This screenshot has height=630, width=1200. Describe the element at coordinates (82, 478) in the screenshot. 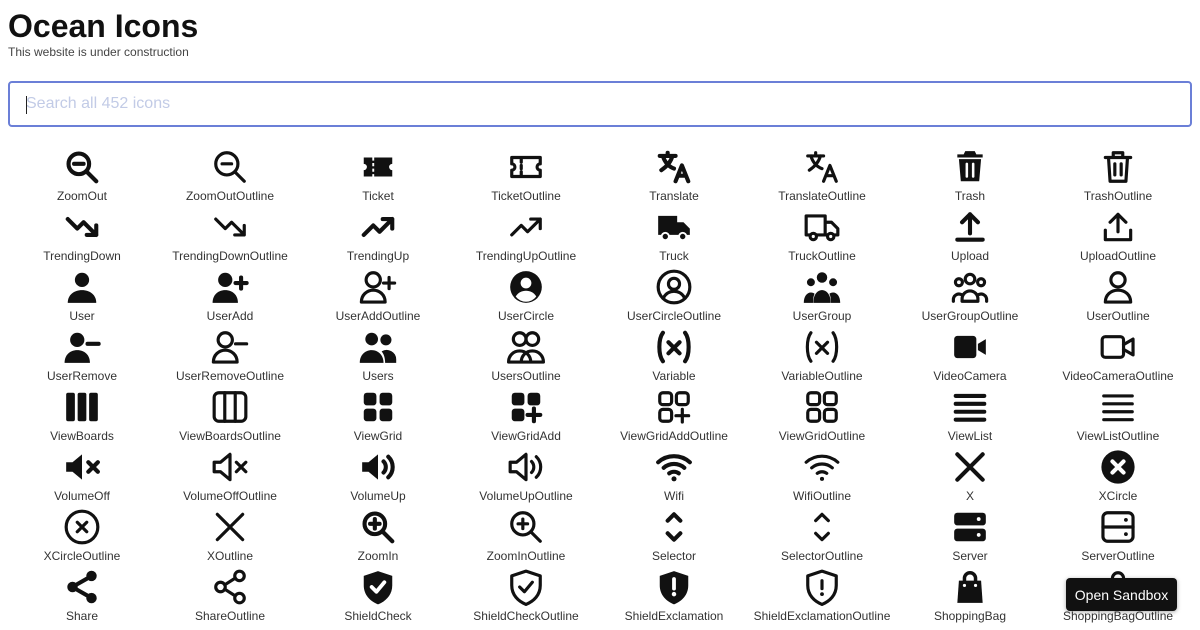

I see `icon-tile-volume-off: VolumeOff` at that location.